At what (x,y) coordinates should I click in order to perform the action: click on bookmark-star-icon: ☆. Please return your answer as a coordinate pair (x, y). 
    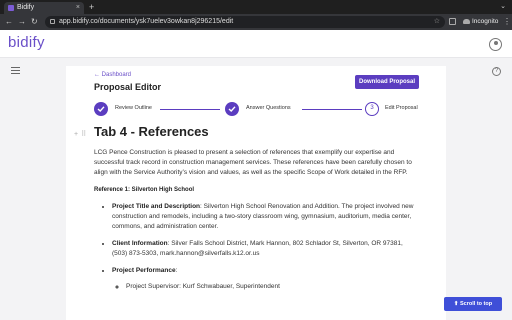
    Looking at the image, I should click on (437, 22).